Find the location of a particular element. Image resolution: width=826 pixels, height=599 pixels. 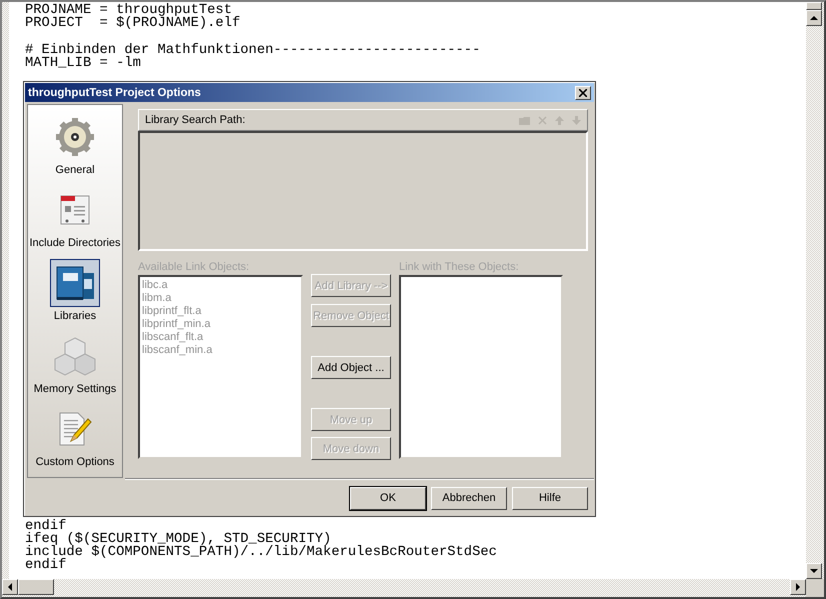

code-line: # Einbinden der Mathfunktionen------------------------- is located at coordinates (253, 50).